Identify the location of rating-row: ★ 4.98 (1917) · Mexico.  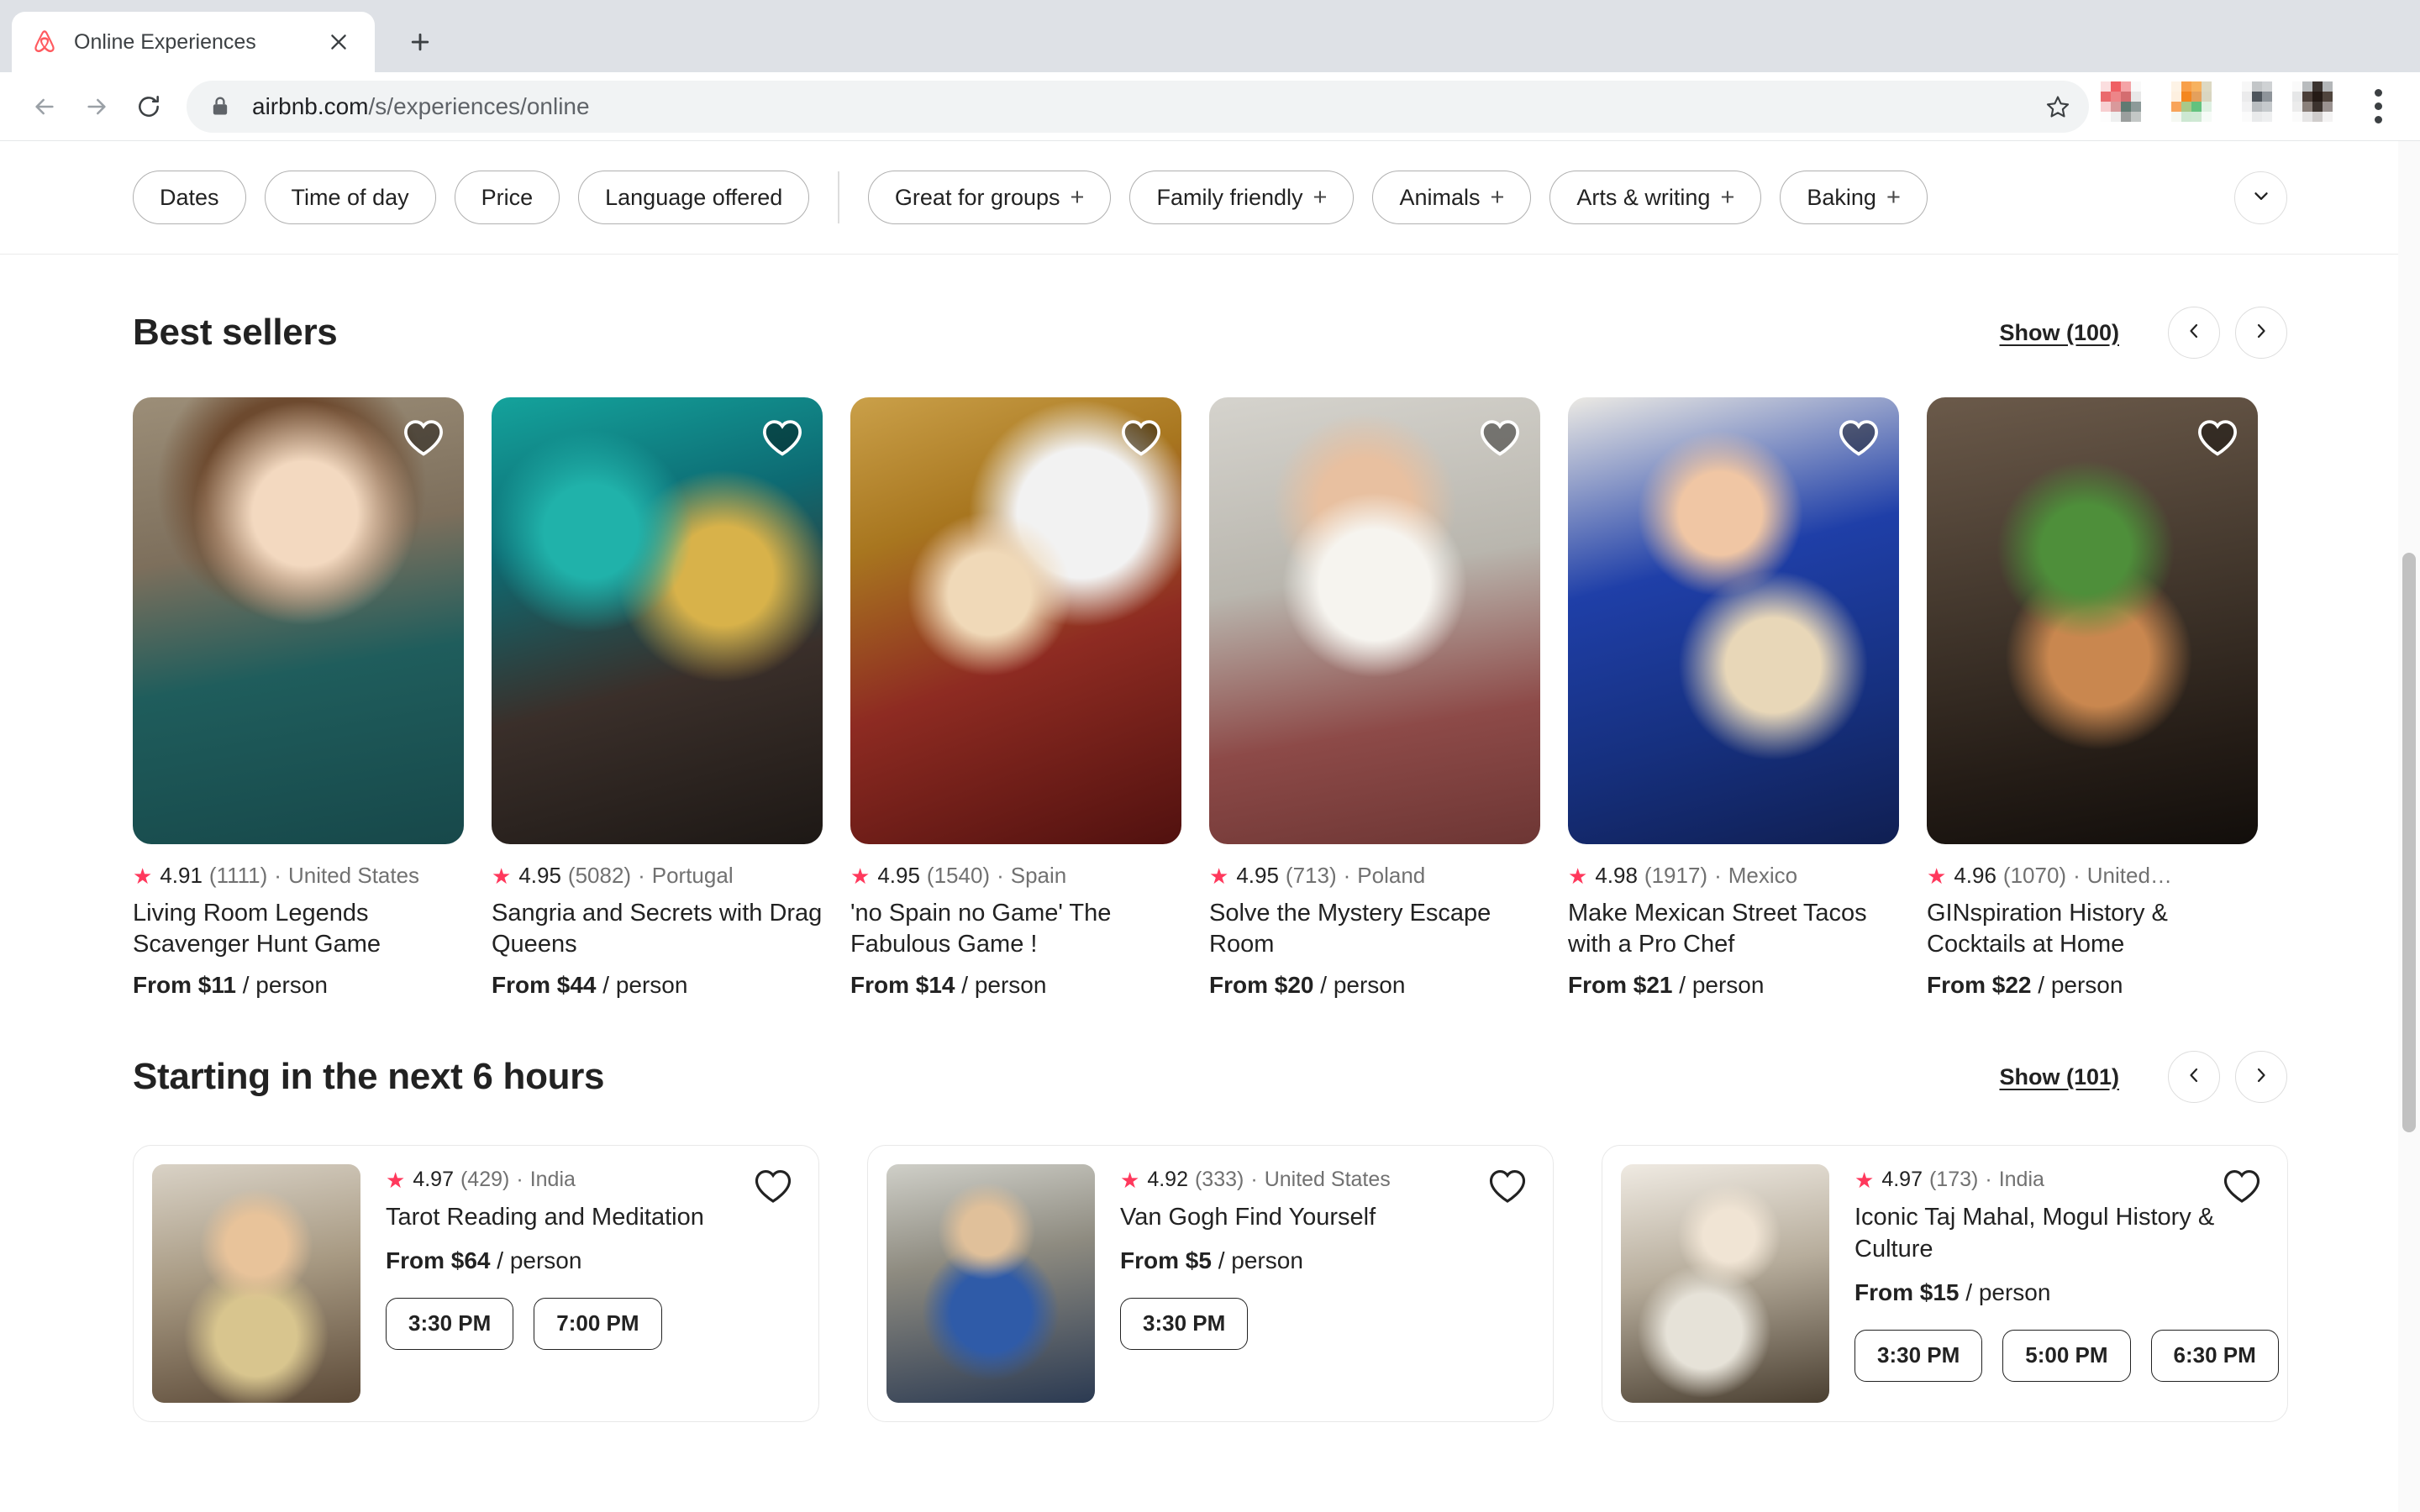
(1734, 876).